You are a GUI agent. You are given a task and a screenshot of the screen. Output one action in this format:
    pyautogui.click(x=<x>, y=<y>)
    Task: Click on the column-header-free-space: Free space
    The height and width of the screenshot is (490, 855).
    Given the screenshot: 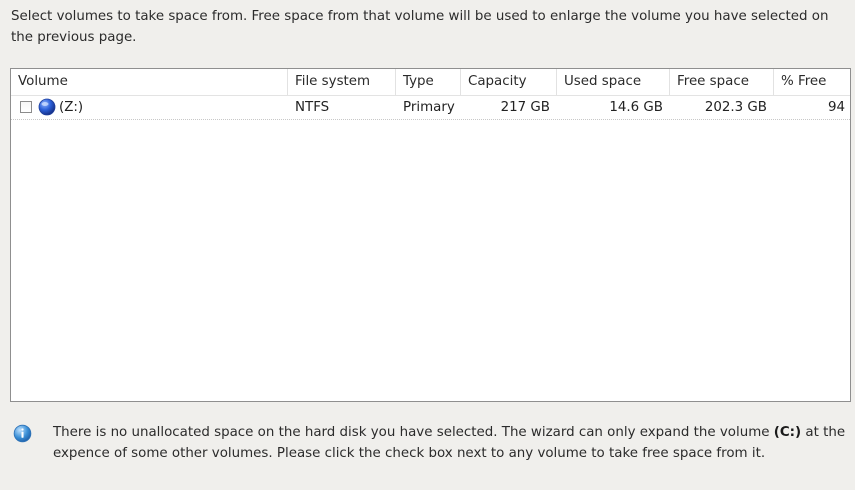 What is the action you would take?
    pyautogui.click(x=722, y=82)
    